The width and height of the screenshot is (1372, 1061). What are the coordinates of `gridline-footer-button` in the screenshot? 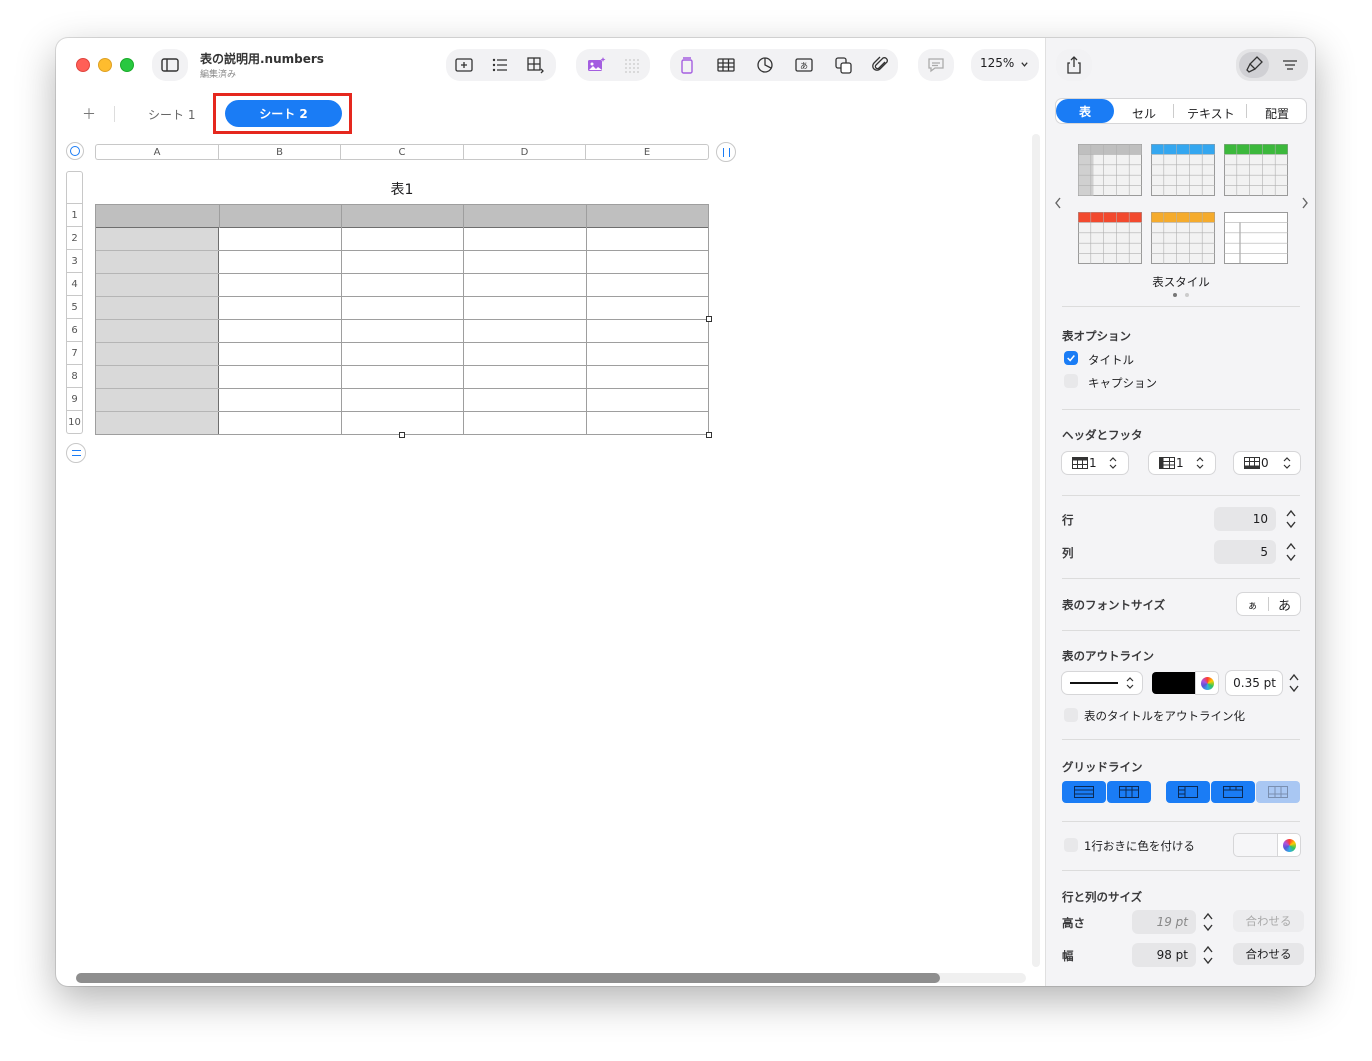 It's located at (1278, 792).